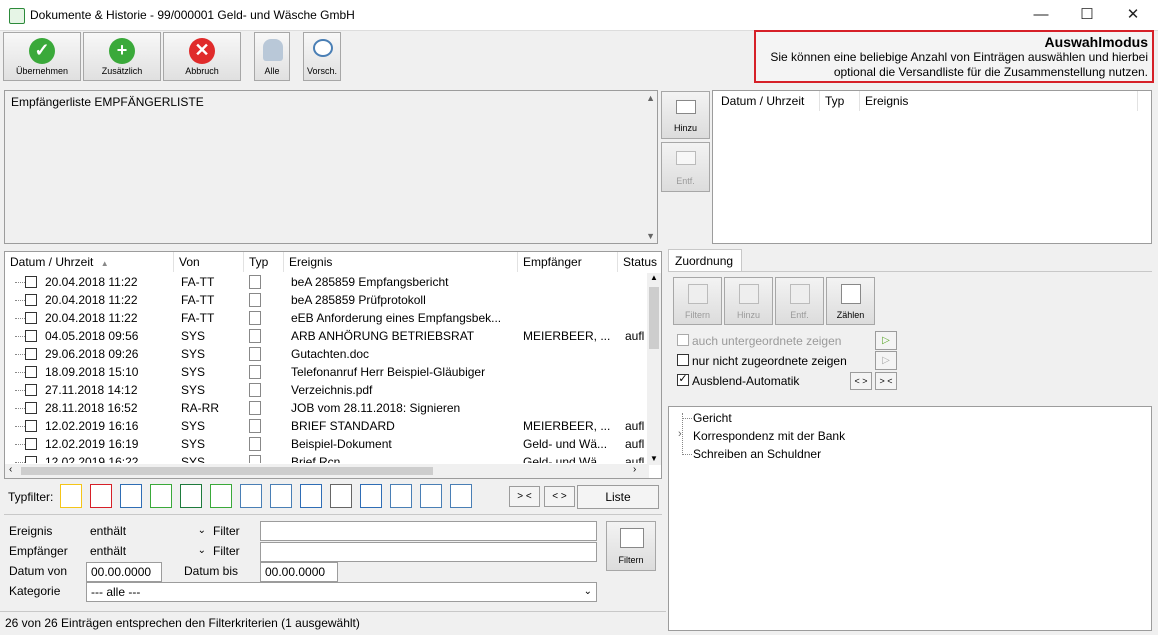 The image size is (1158, 635). What do you see at coordinates (341, 496) in the screenshot?
I see `text-icon` at bounding box center [341, 496].